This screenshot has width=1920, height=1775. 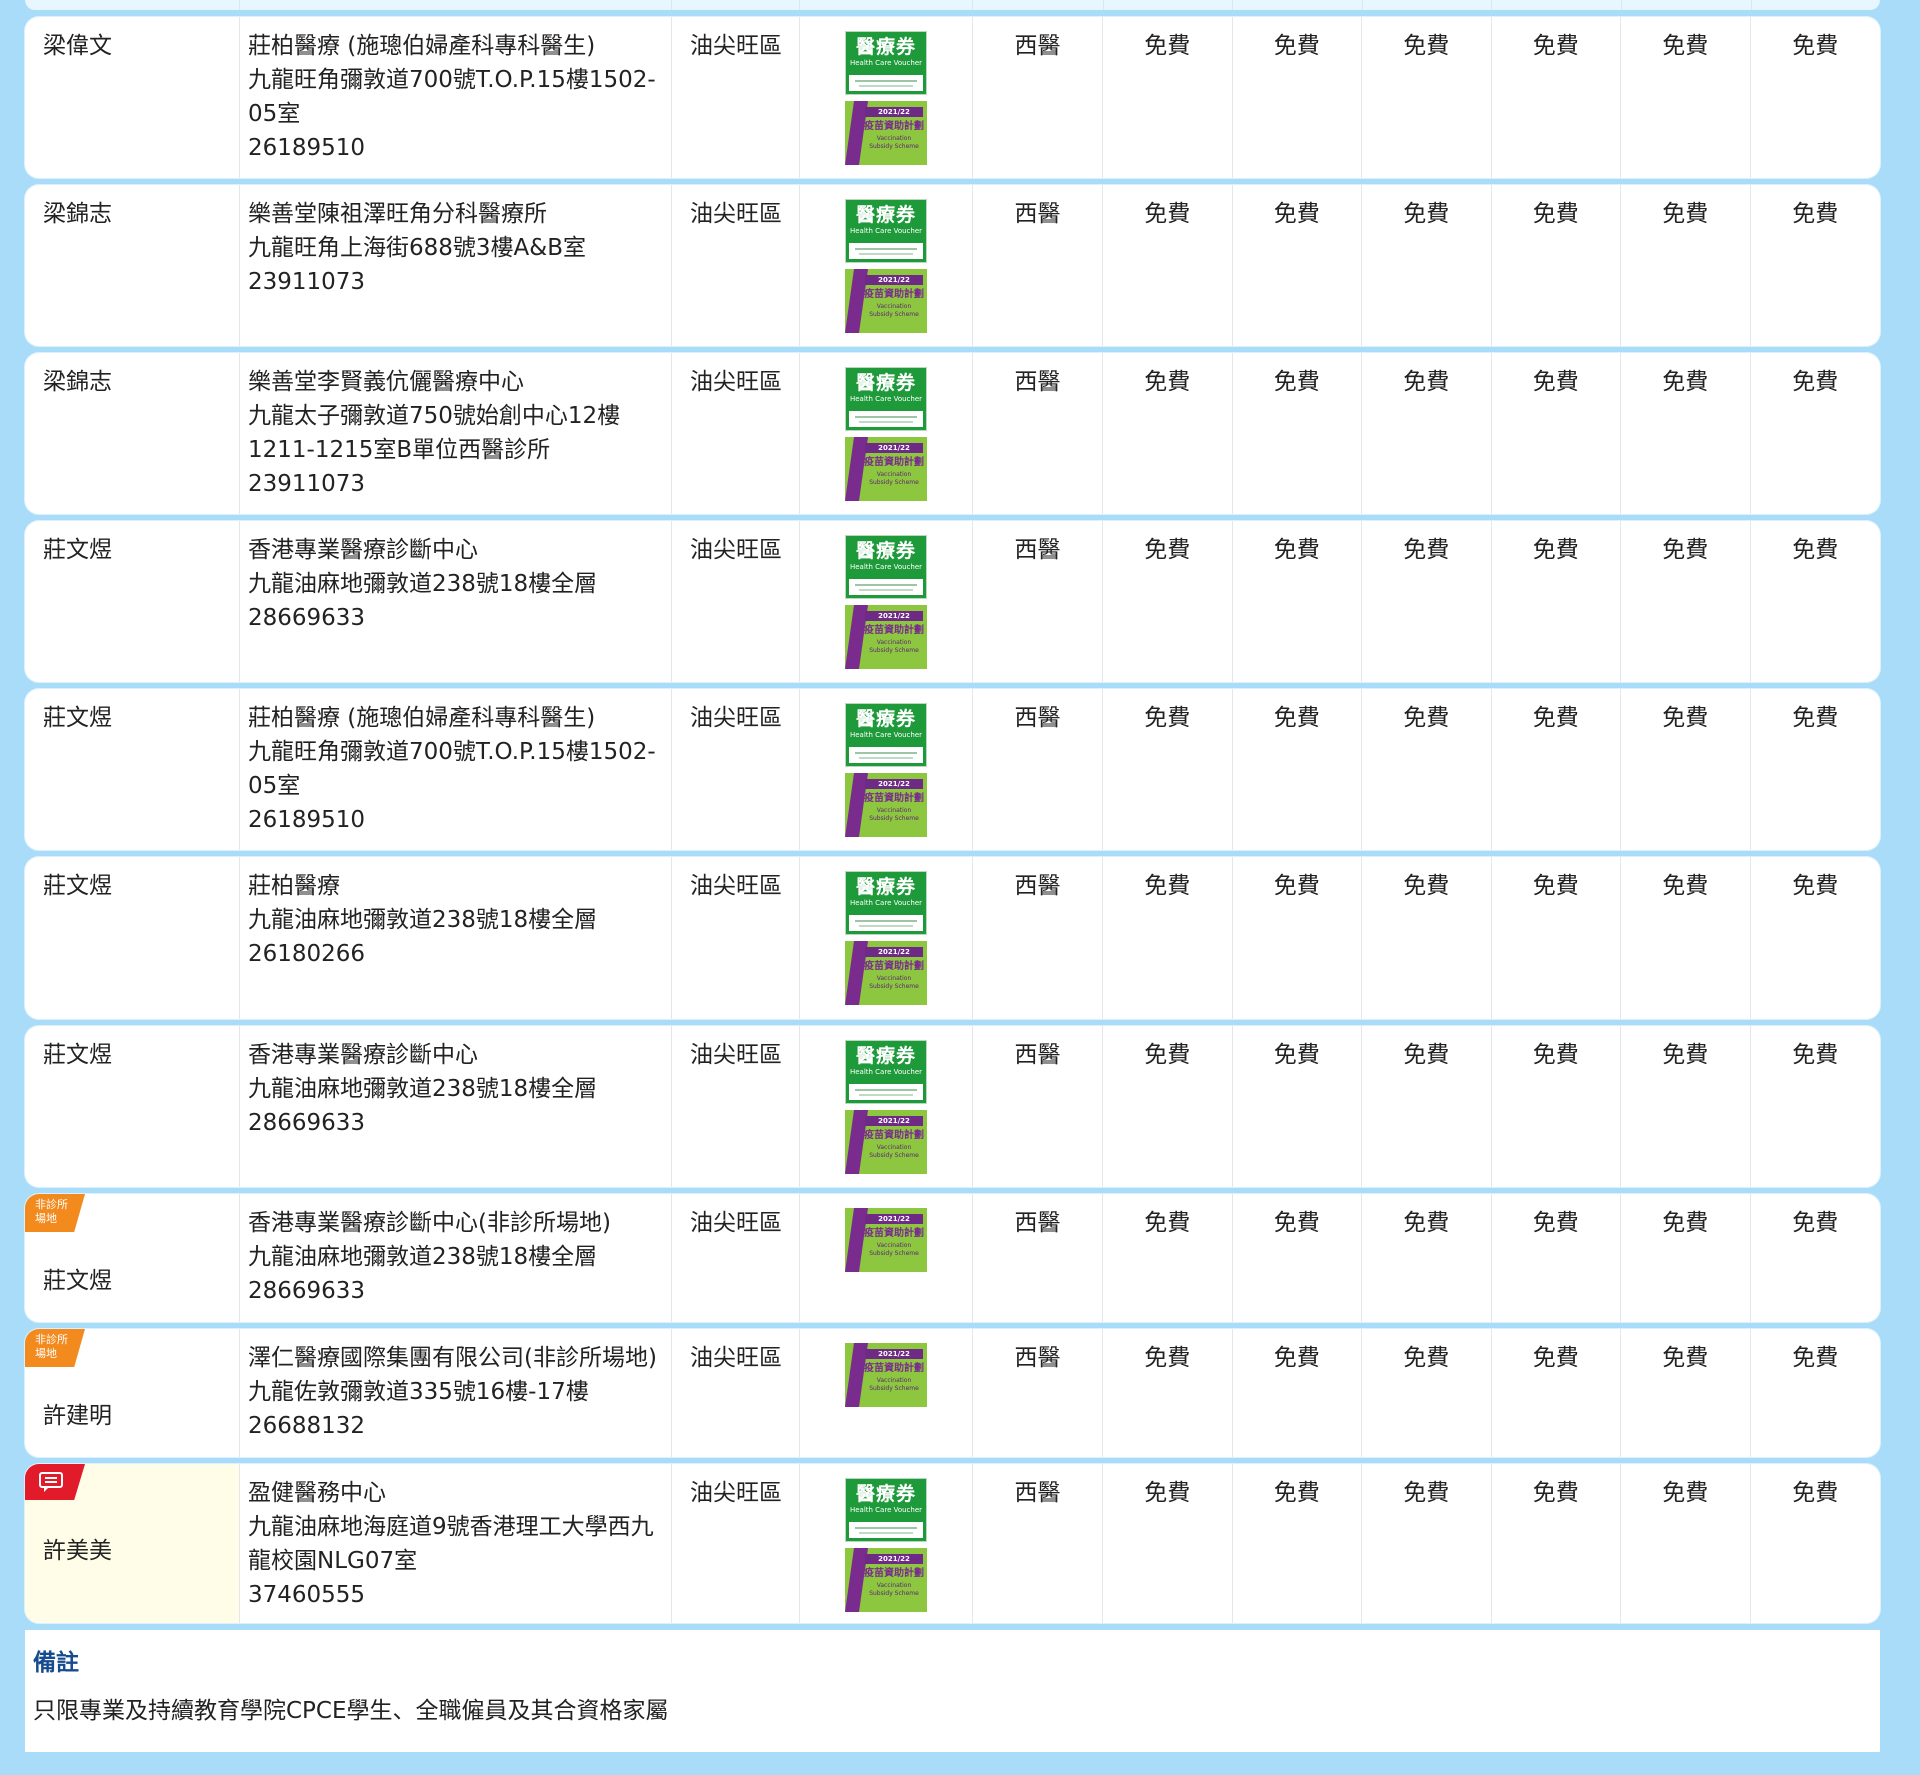 I want to click on clinic-name: 盈健醫務中心, so click(x=459, y=1493).